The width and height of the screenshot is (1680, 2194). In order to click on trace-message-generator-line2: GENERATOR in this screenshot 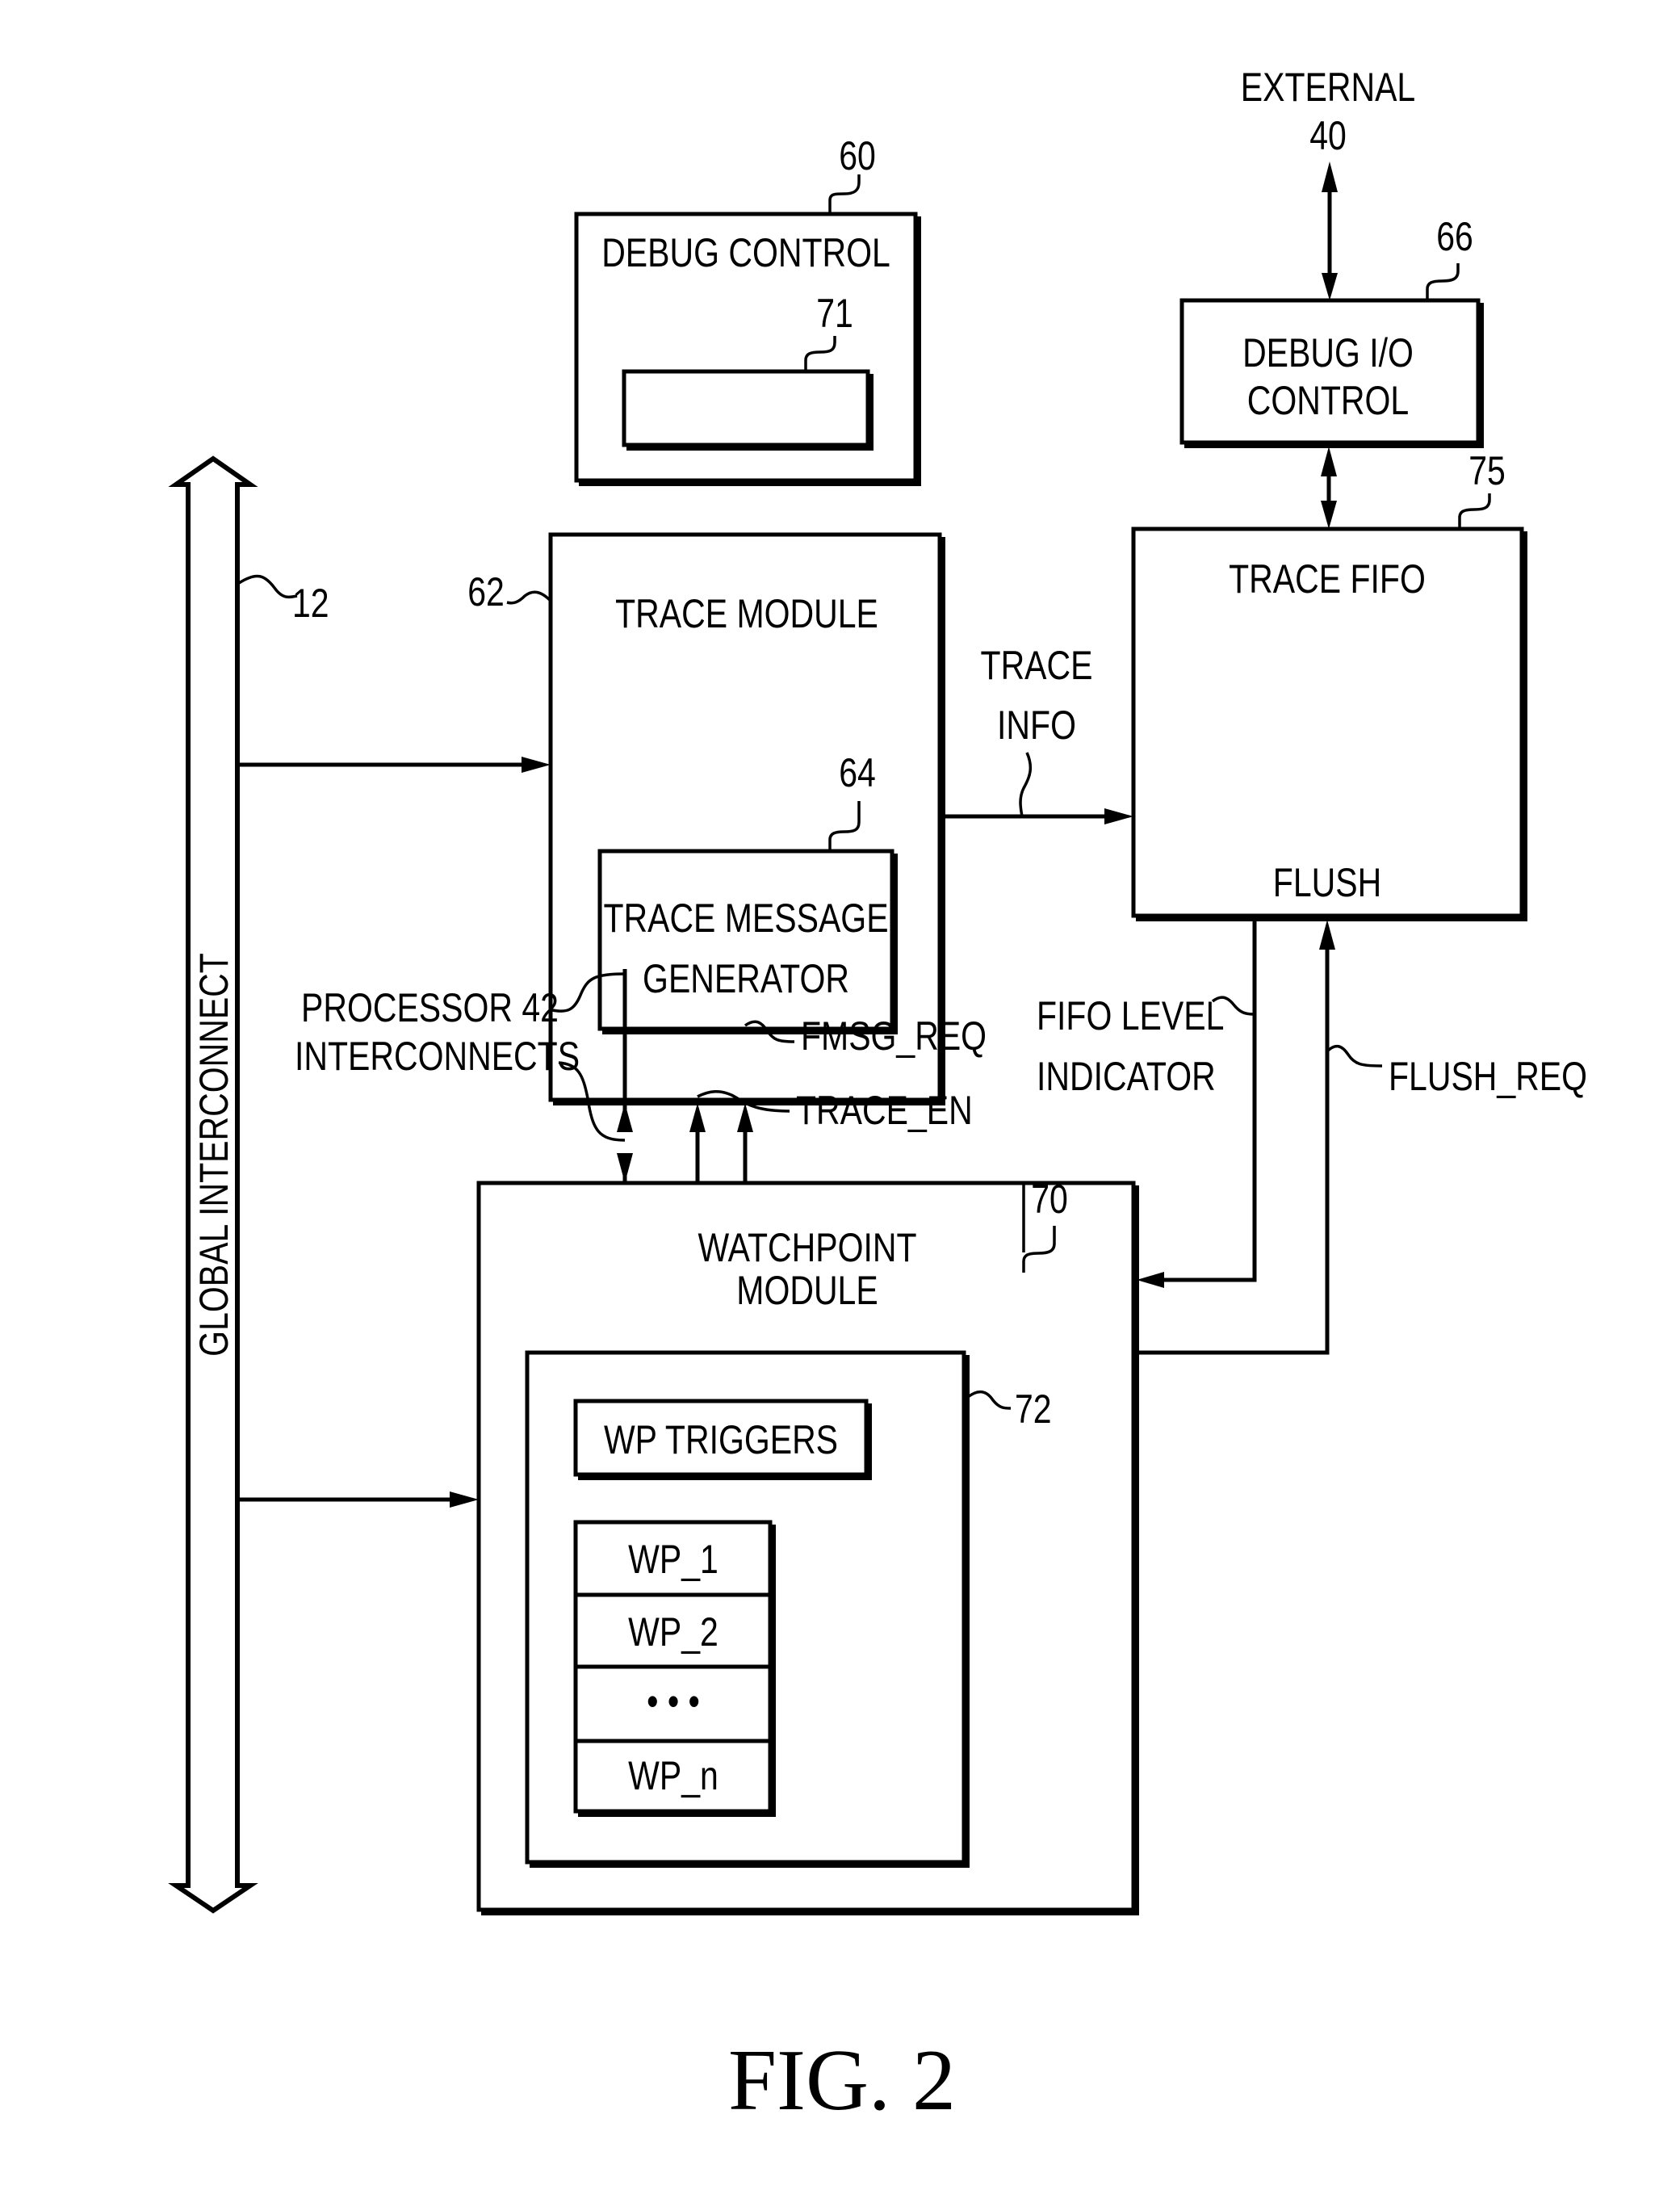, I will do `click(746, 978)`.